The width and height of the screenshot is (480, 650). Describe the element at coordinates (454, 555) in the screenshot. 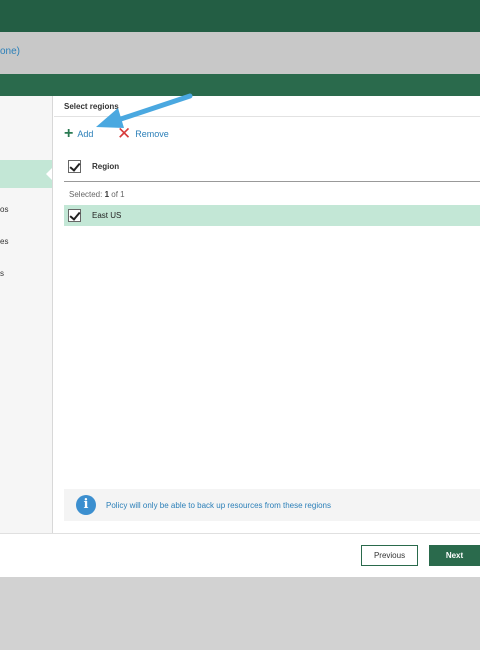

I see `next-button: Next` at that location.